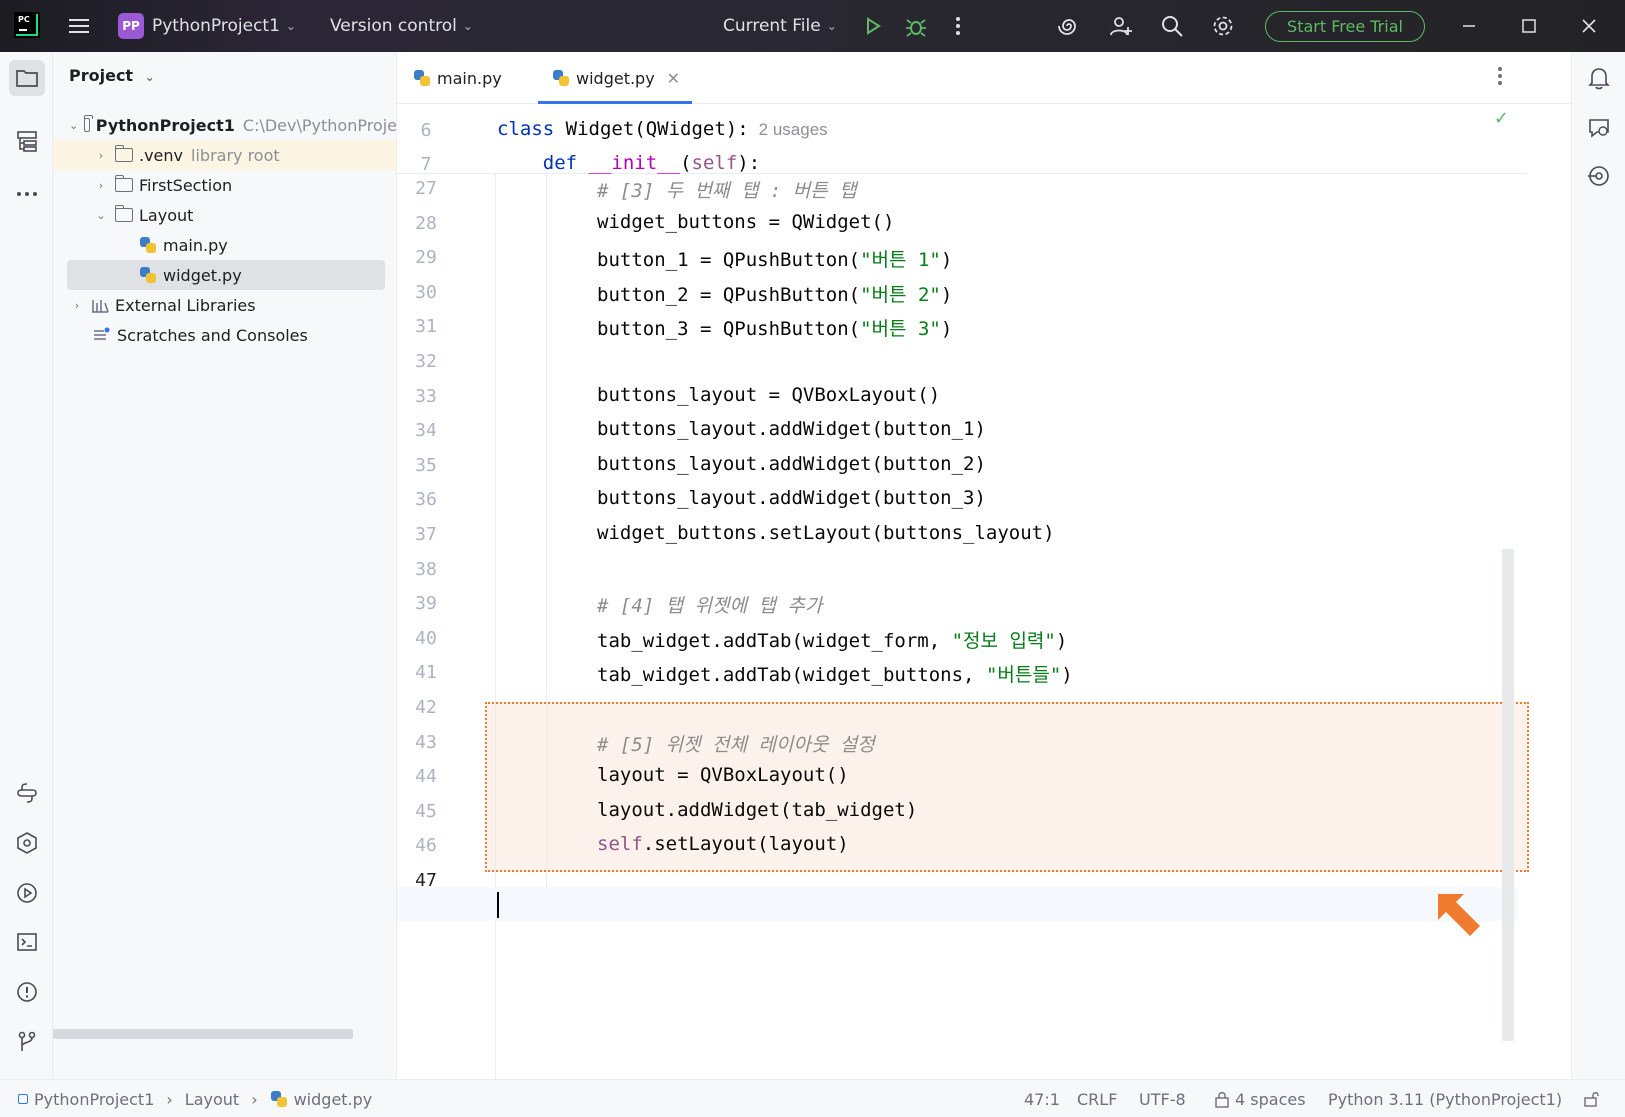 This screenshot has height=1117, width=1625. Describe the element at coordinates (224, 185) in the screenshot. I see `tree-item-firstsection: › FirstSection` at that location.